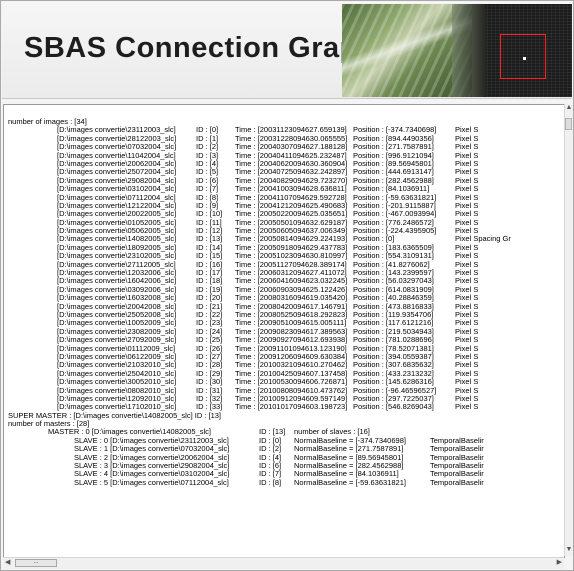  Describe the element at coordinates (393, 407) in the screenshot. I see `image-position: Position : [546.8269043]` at that location.